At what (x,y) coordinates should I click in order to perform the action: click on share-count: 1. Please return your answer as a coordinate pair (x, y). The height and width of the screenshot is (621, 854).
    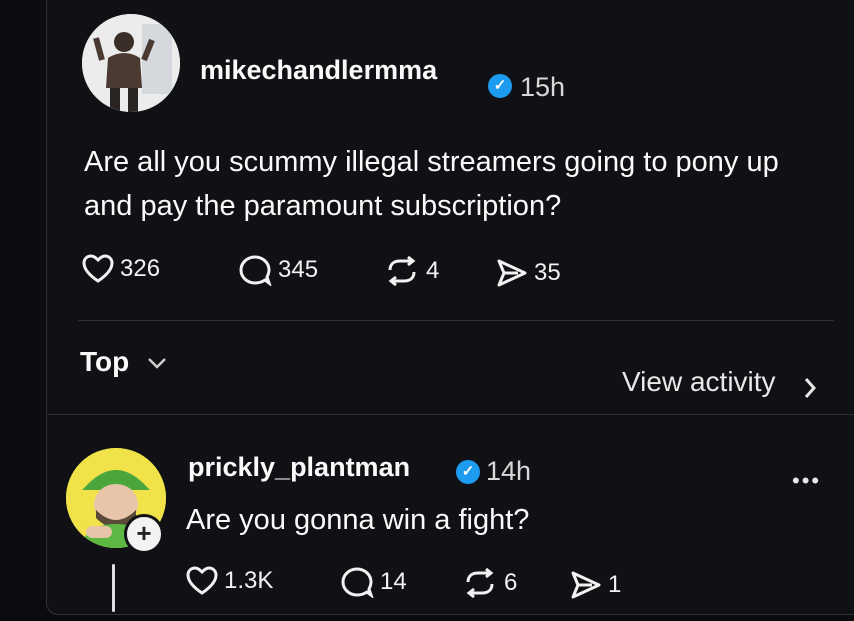
    Looking at the image, I should click on (615, 584).